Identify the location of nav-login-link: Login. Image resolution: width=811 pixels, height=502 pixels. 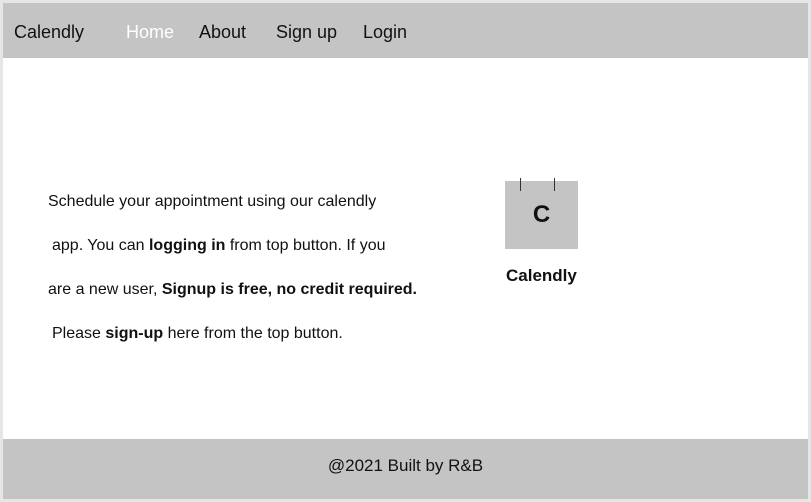
(385, 32).